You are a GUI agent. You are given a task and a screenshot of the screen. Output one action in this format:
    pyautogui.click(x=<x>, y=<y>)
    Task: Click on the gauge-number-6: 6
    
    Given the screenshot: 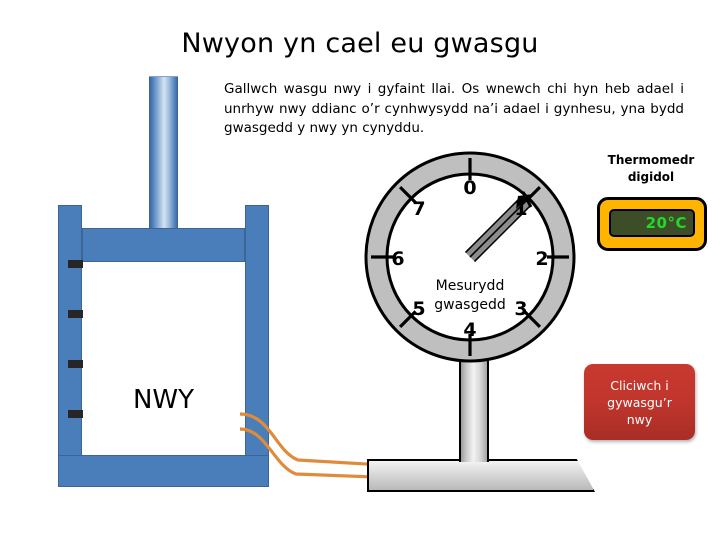 What is the action you would take?
    pyautogui.click(x=398, y=259)
    